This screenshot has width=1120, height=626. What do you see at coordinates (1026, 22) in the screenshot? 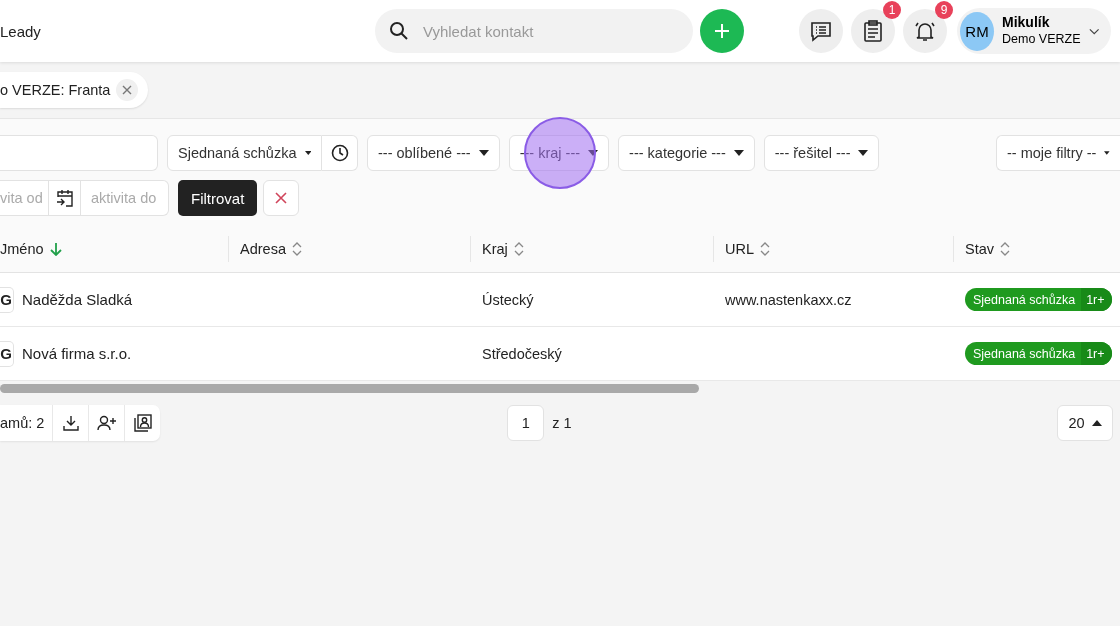
I see `user-name: Mikulík` at bounding box center [1026, 22].